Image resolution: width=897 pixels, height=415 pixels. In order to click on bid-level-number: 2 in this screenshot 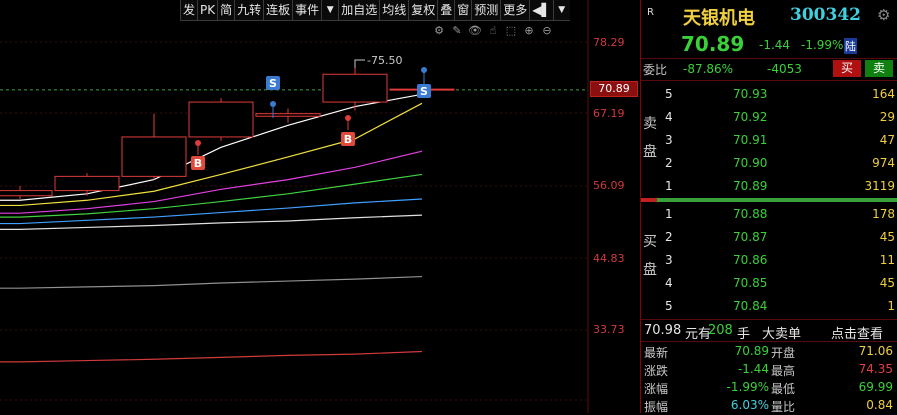, I will do `click(669, 237)`.